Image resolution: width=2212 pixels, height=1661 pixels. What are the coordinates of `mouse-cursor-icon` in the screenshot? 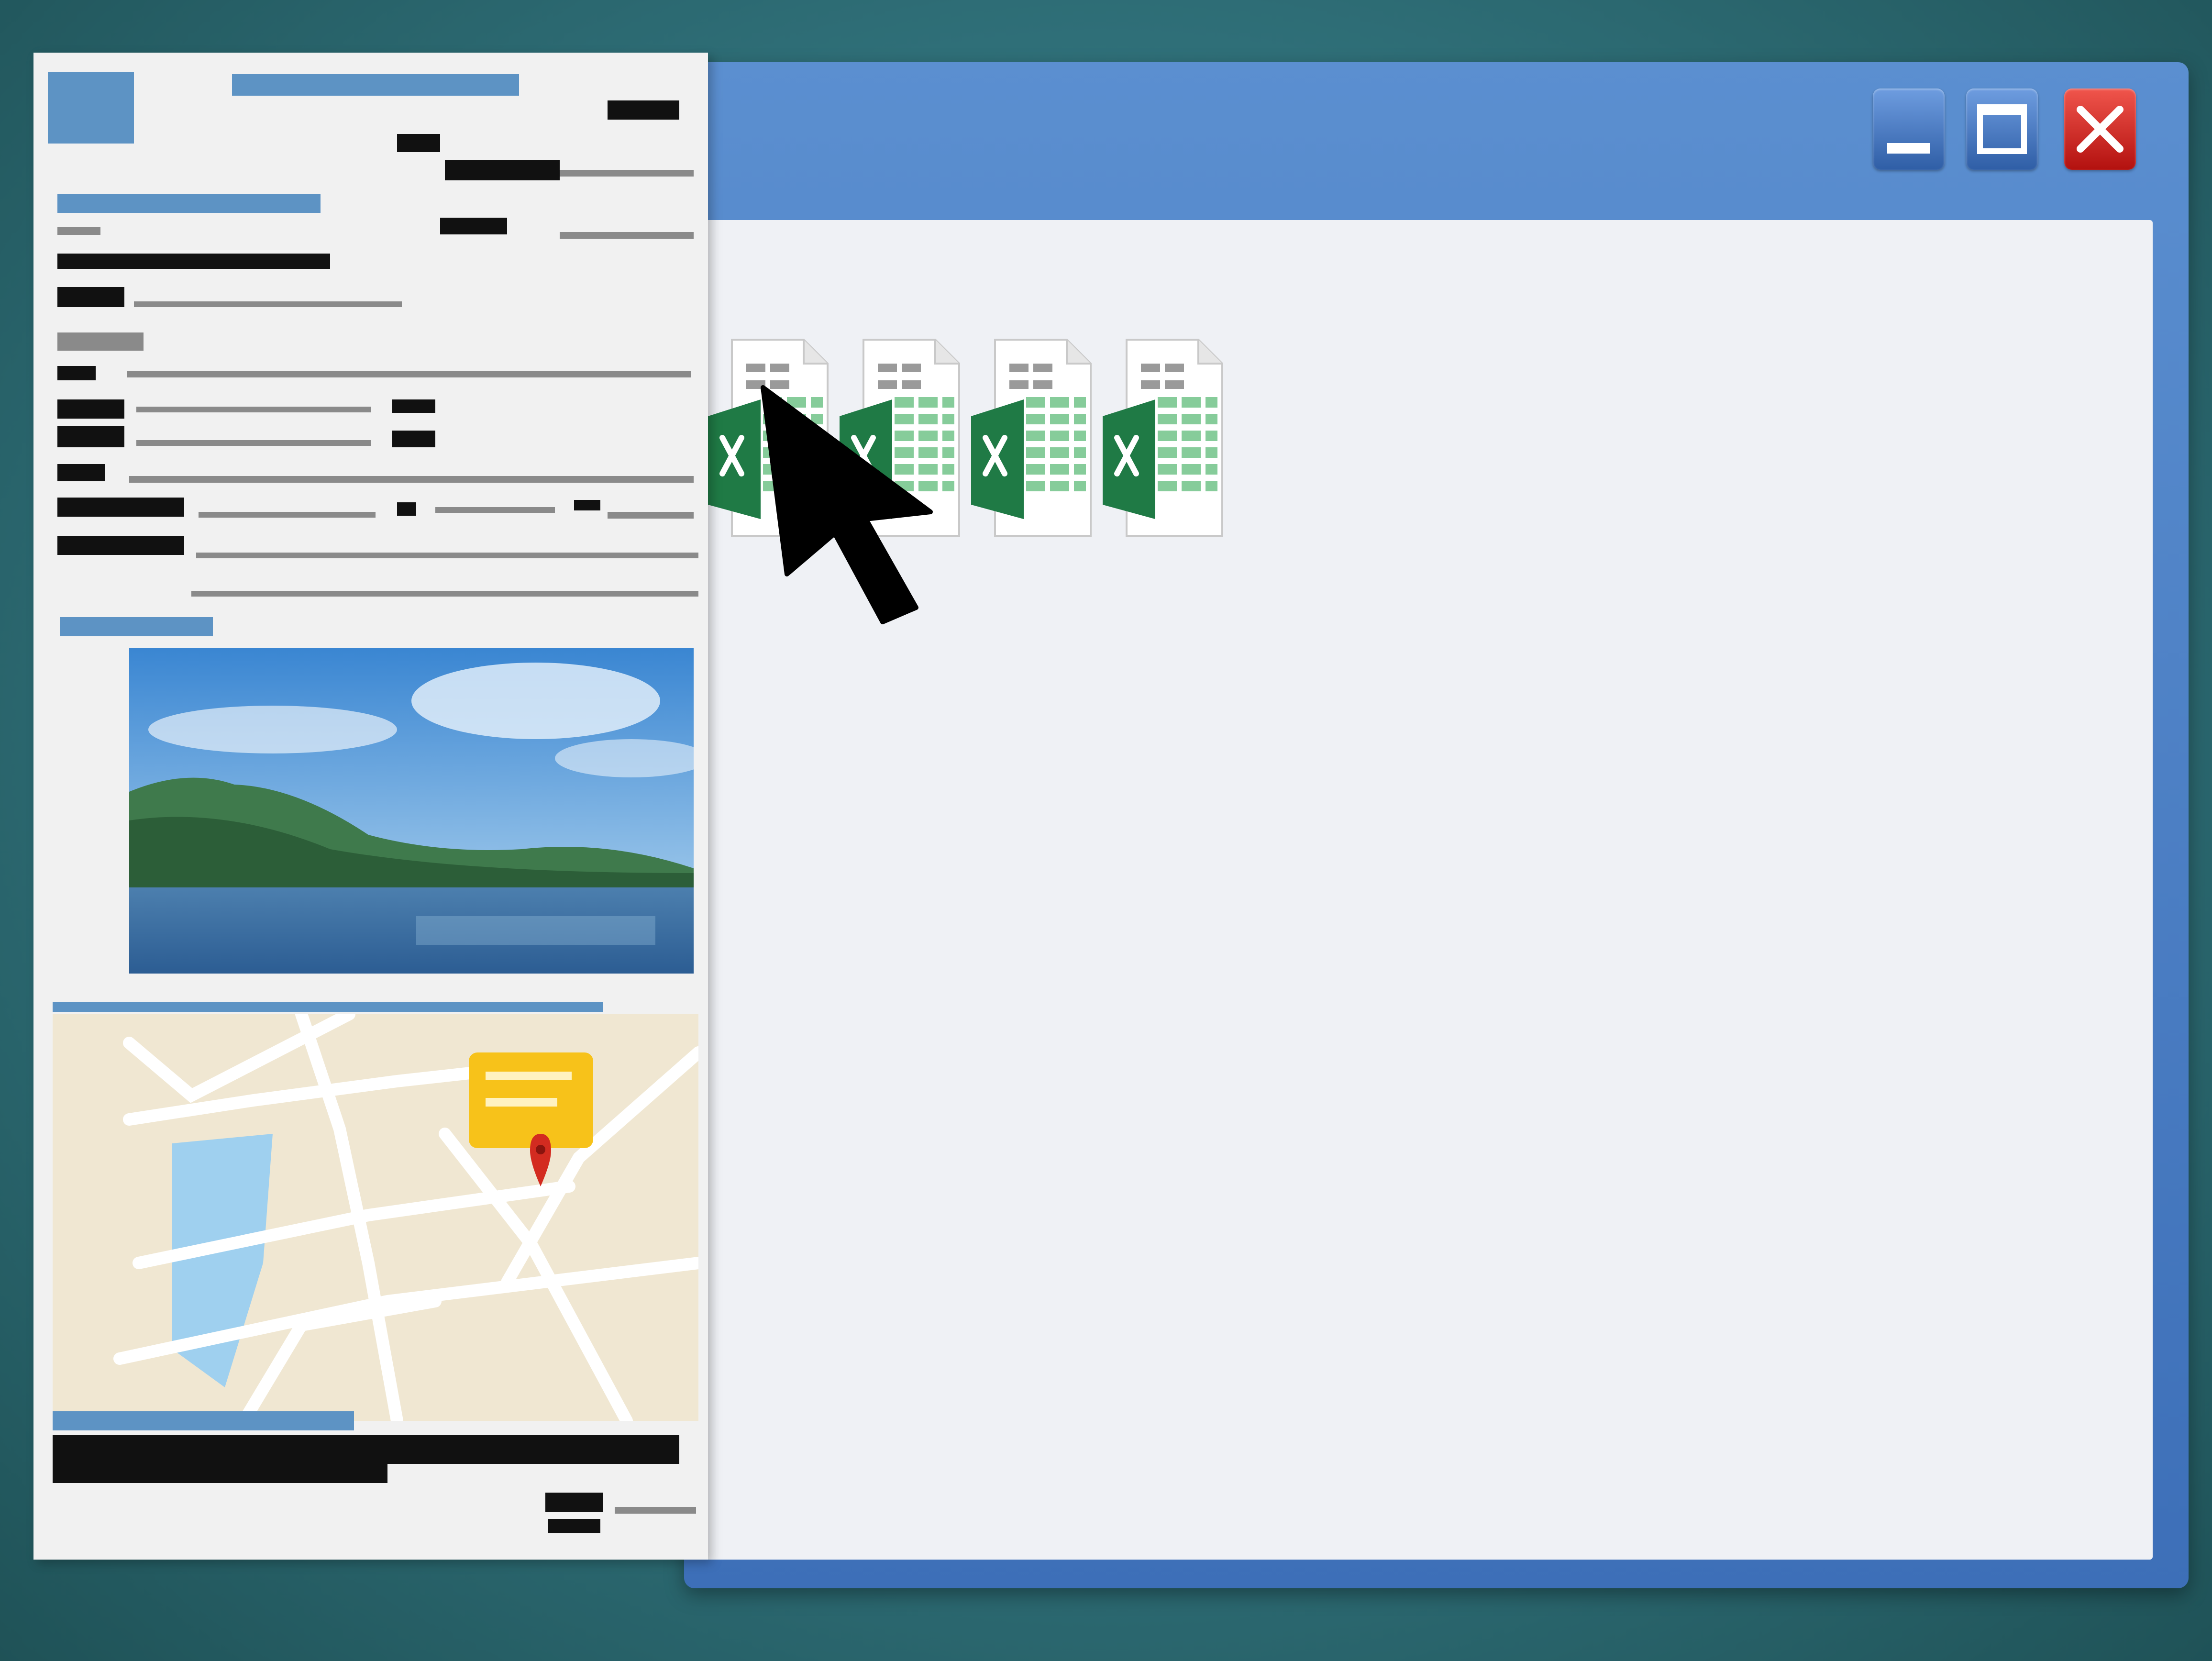 It's located at (847, 505).